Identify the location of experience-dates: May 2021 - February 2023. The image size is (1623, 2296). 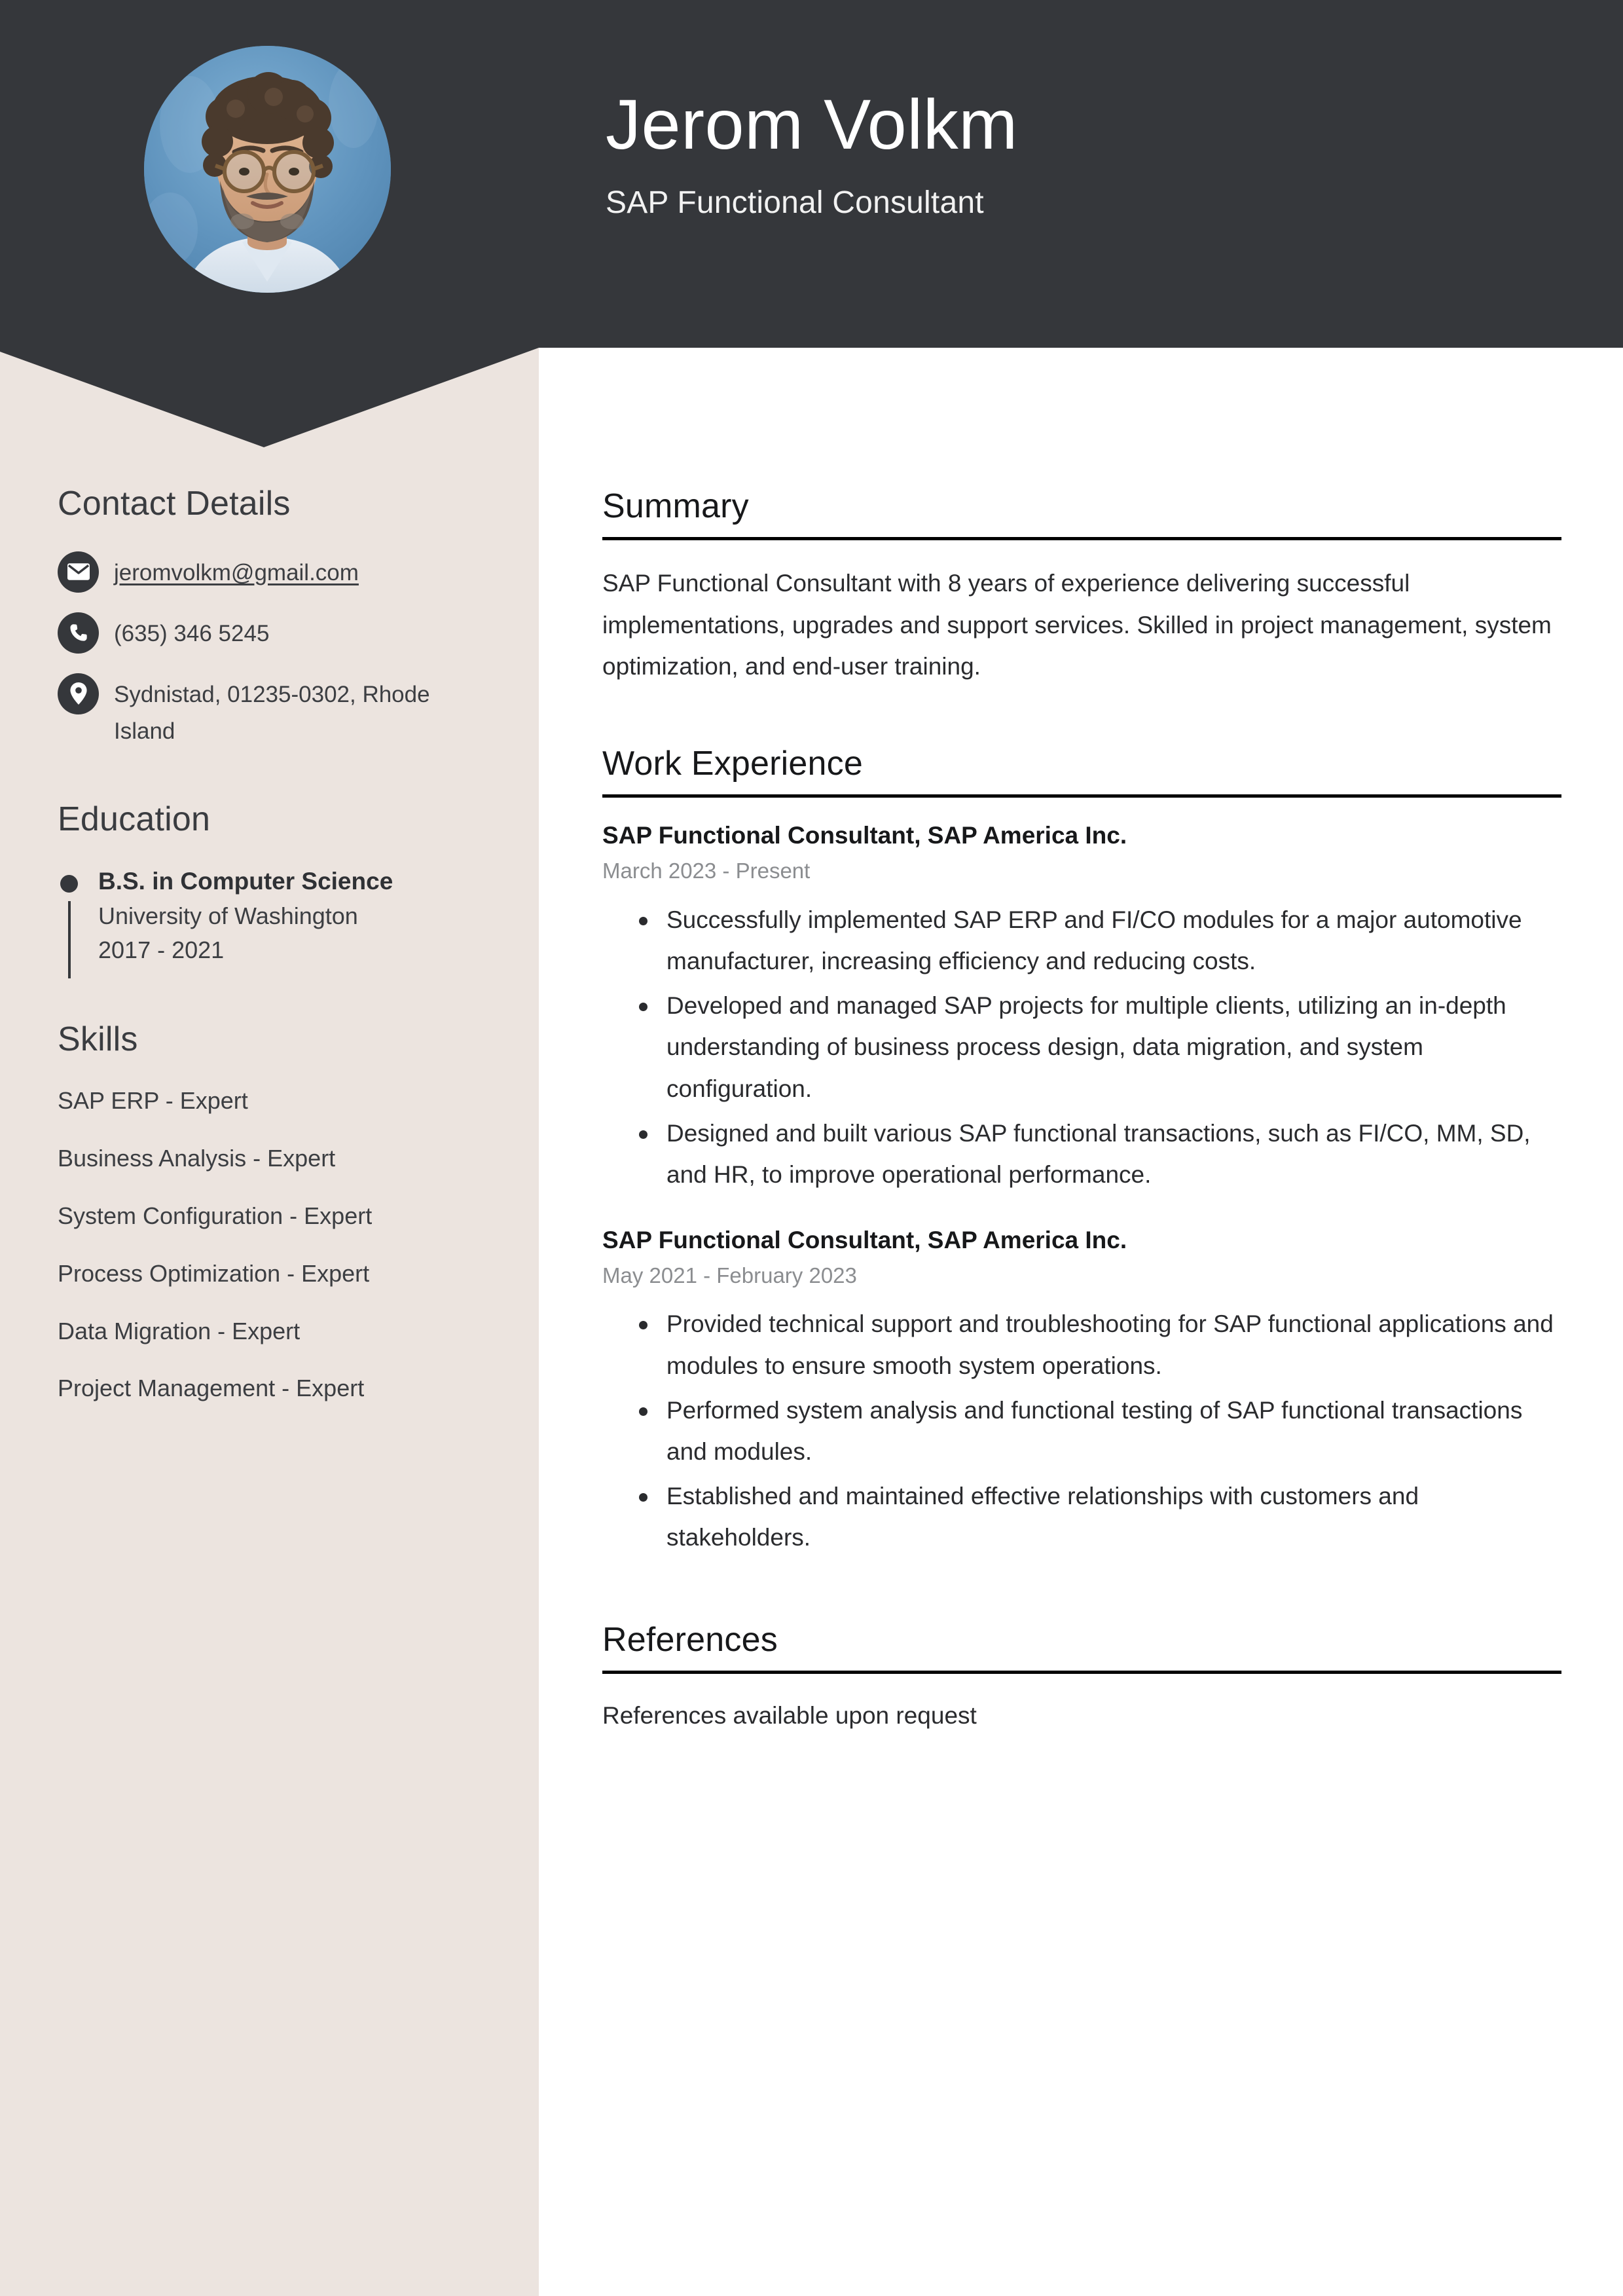
(729, 1275).